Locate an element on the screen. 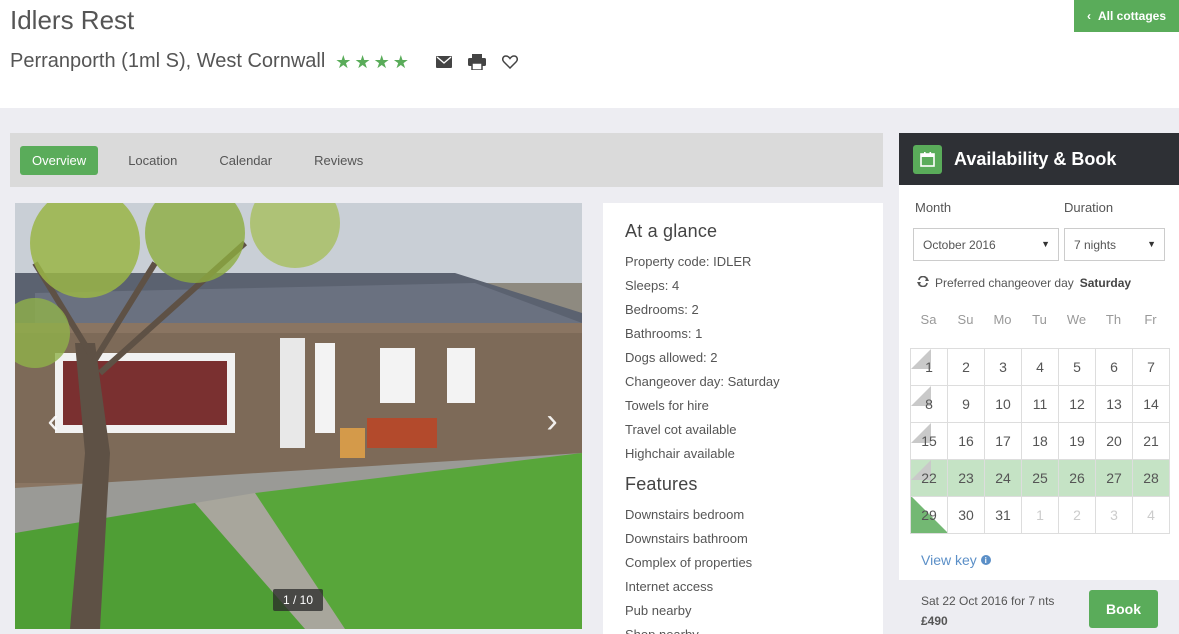 The height and width of the screenshot is (634, 1179). calendar-day: 9 is located at coordinates (966, 404).